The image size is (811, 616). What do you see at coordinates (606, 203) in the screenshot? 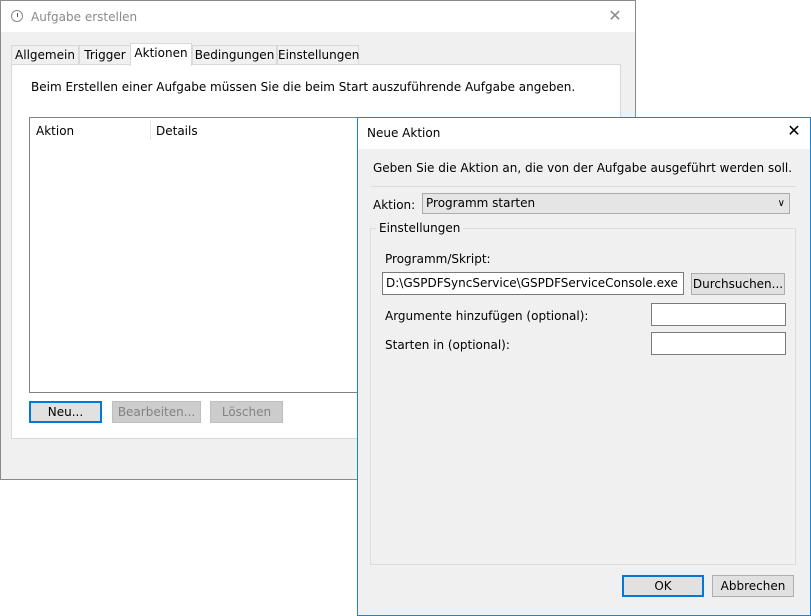
I see `action-dropdown: Programm starten ∨` at bounding box center [606, 203].